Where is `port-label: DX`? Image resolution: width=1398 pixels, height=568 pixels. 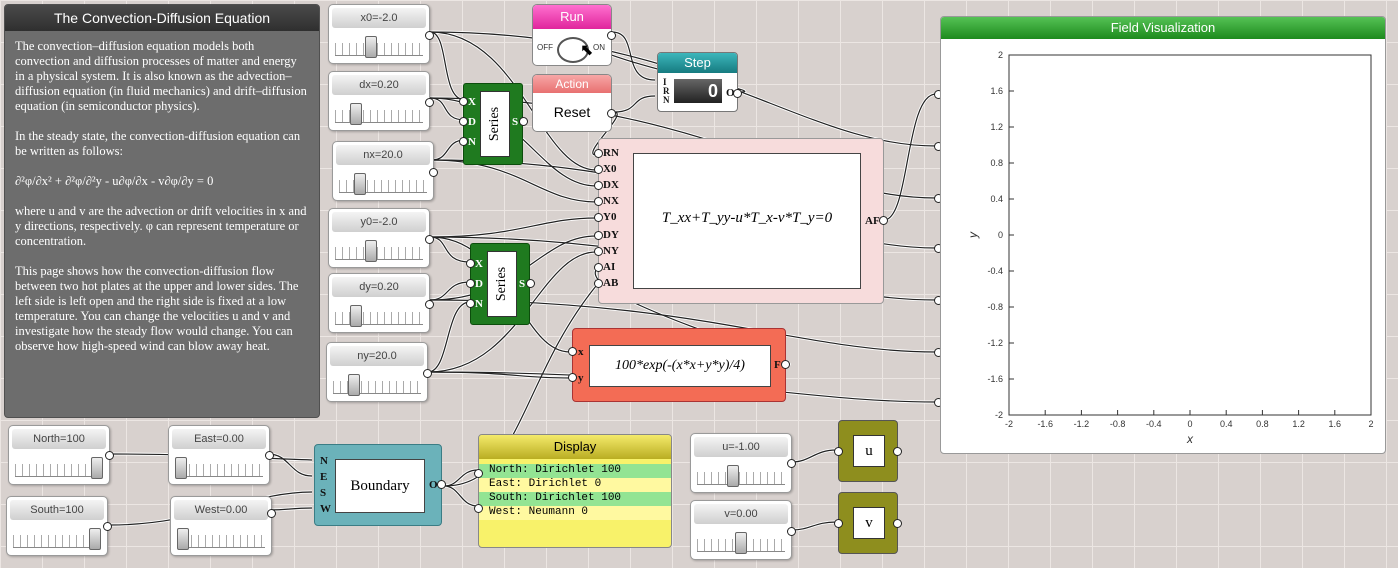 port-label: DX is located at coordinates (611, 185).